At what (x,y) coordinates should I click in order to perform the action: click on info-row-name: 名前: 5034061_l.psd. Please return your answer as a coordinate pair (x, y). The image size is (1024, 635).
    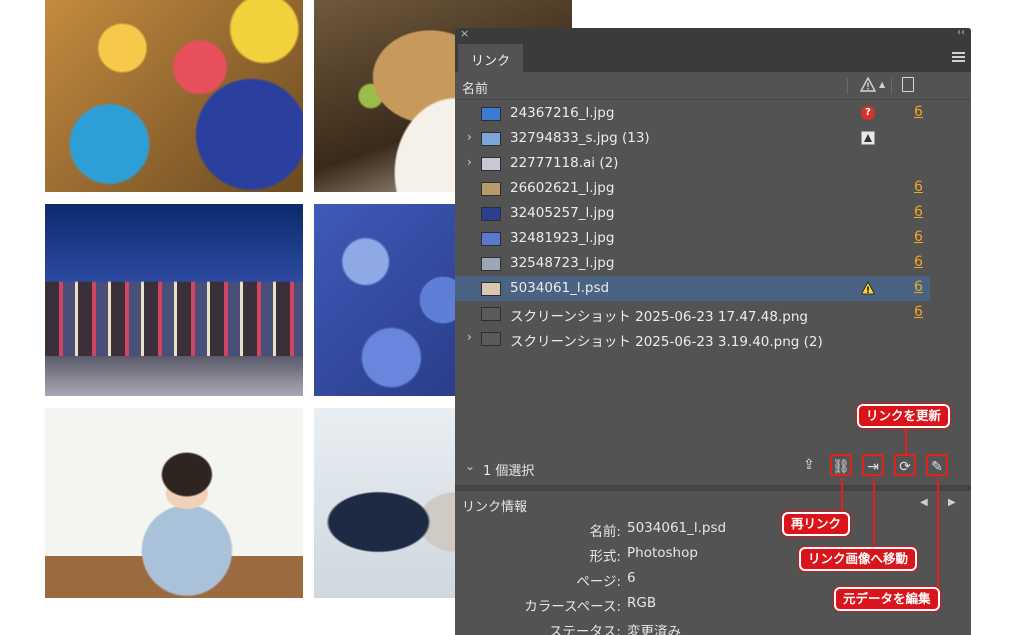
    Looking at the image, I should click on (713, 530).